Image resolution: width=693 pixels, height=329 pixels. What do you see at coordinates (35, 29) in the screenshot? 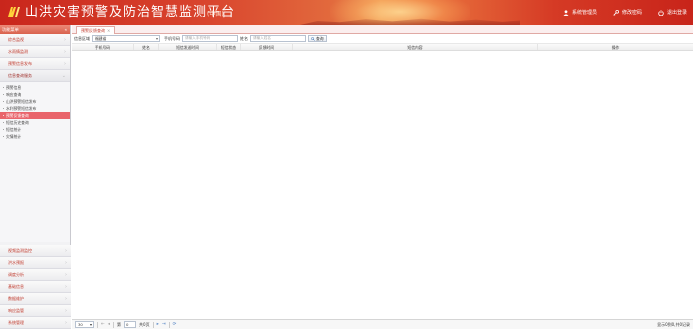
I see `sidebar-header: 功能菜单 «` at bounding box center [35, 29].